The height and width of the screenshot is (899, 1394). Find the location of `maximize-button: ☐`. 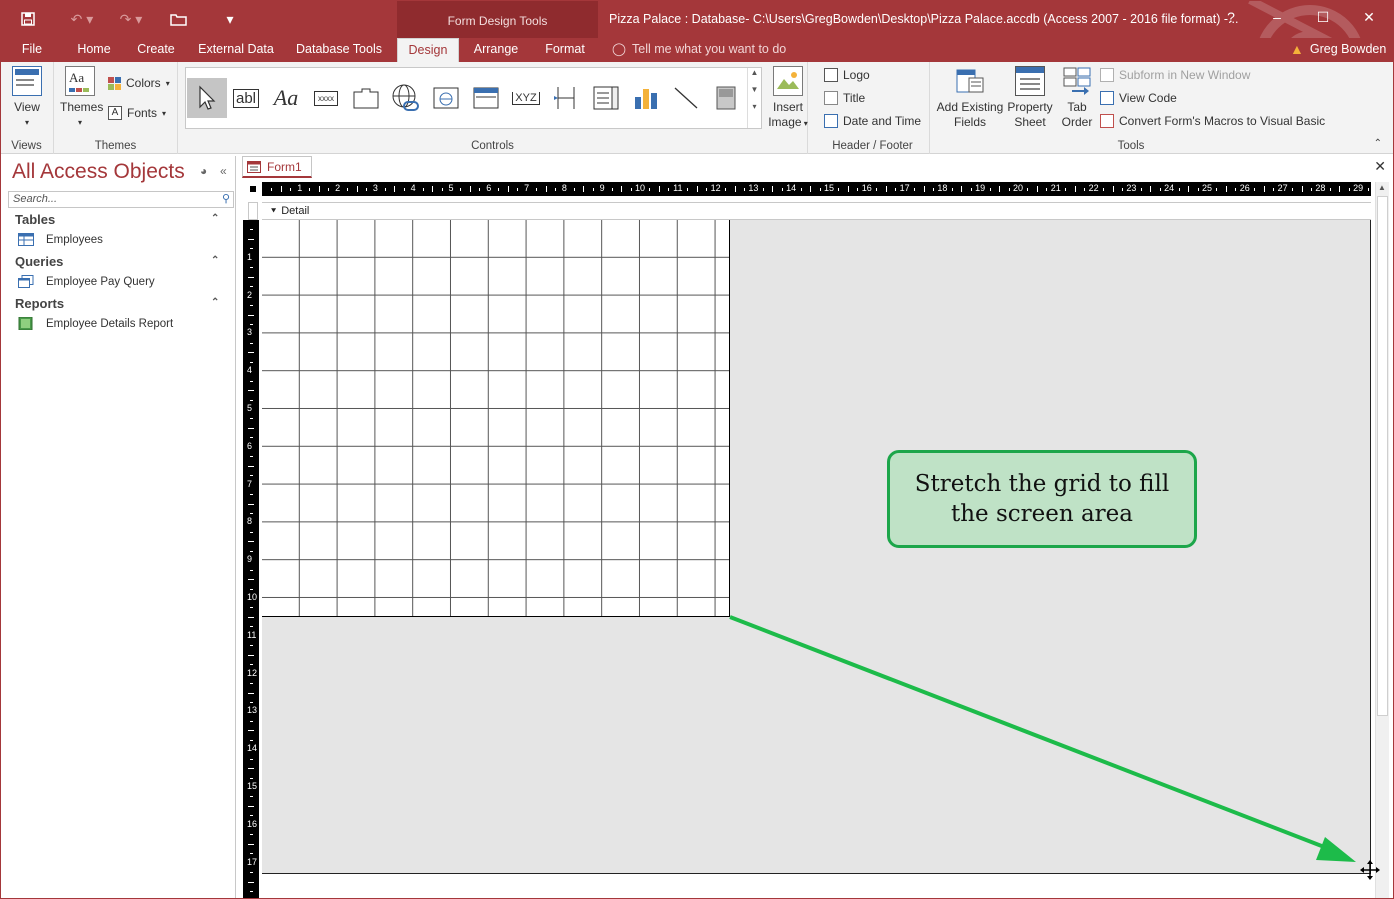

maximize-button: ☐ is located at coordinates (1323, 17).